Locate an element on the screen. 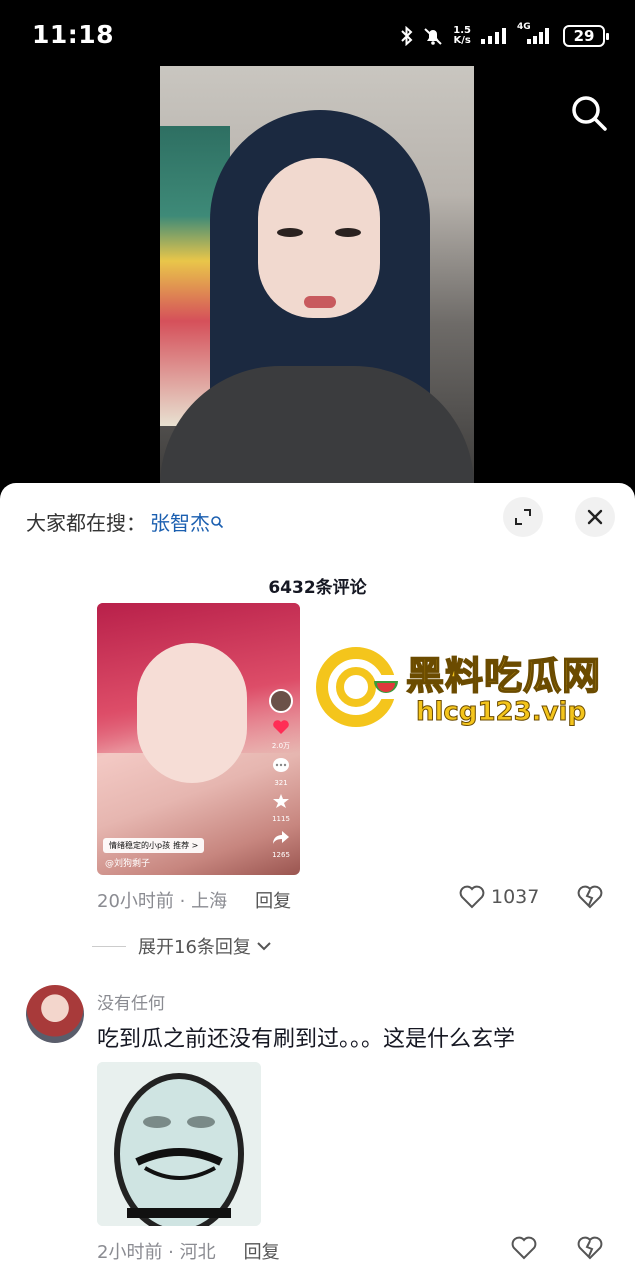 This screenshot has width=635, height=1280. signal-icon is located at coordinates (494, 36).